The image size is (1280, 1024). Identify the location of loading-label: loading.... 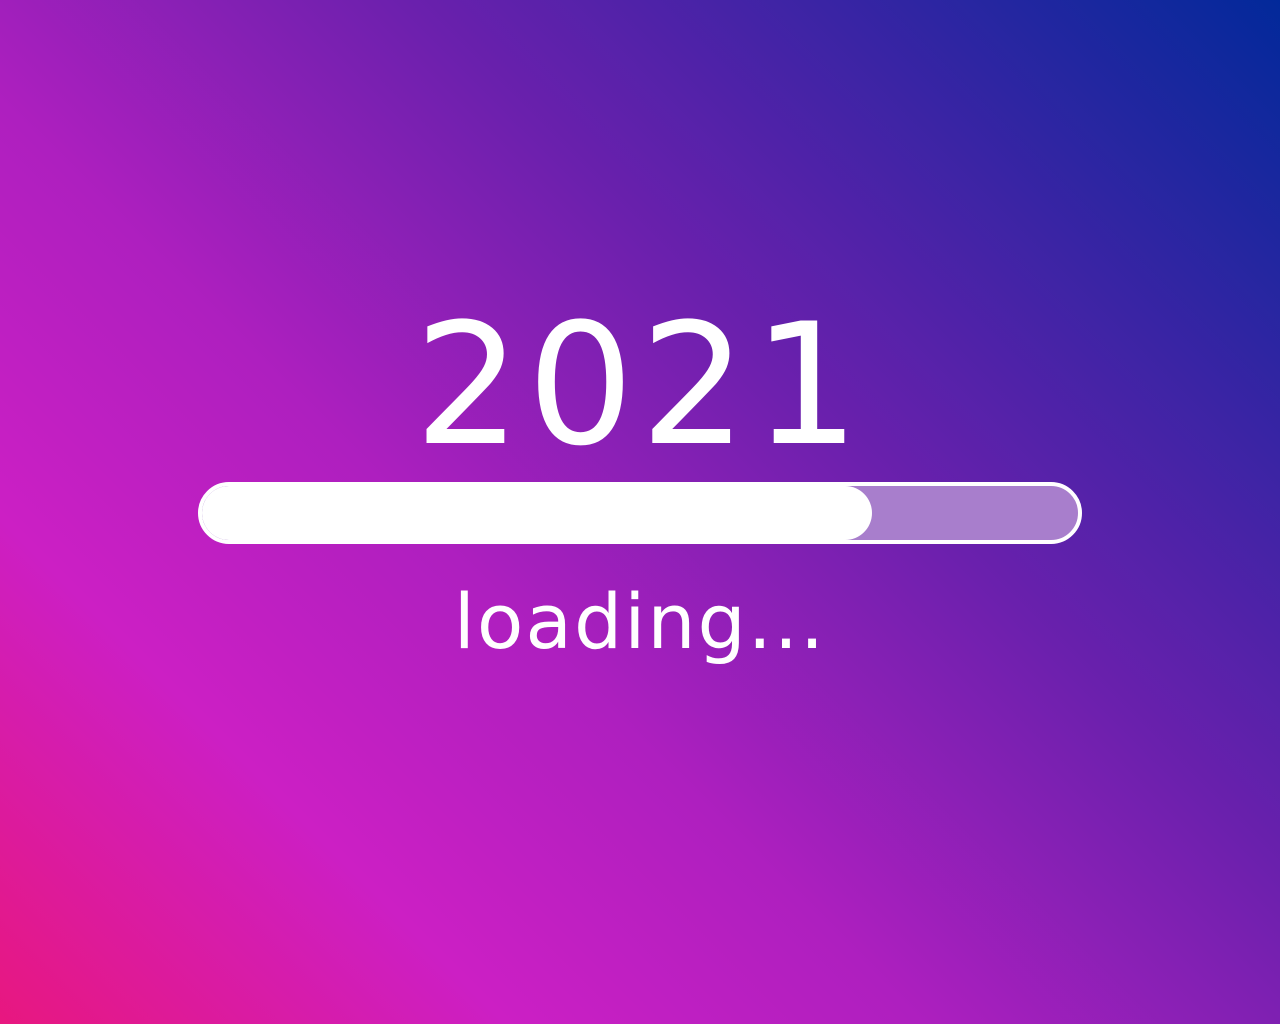
(640, 621).